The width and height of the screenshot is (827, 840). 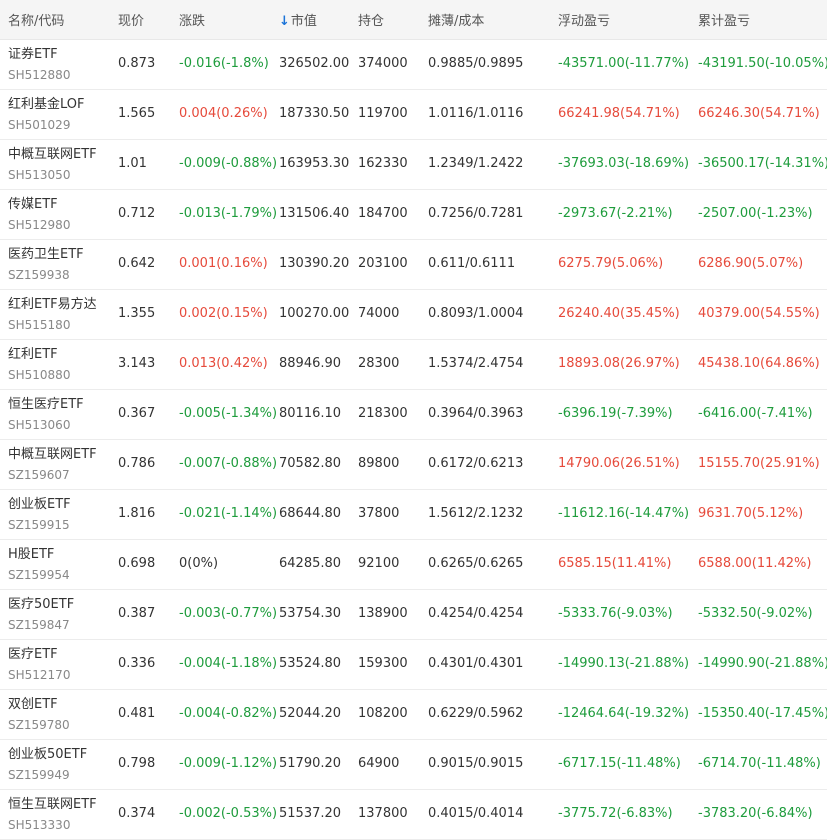 I want to click on change-value: 0.002(0.15%), so click(x=223, y=313).